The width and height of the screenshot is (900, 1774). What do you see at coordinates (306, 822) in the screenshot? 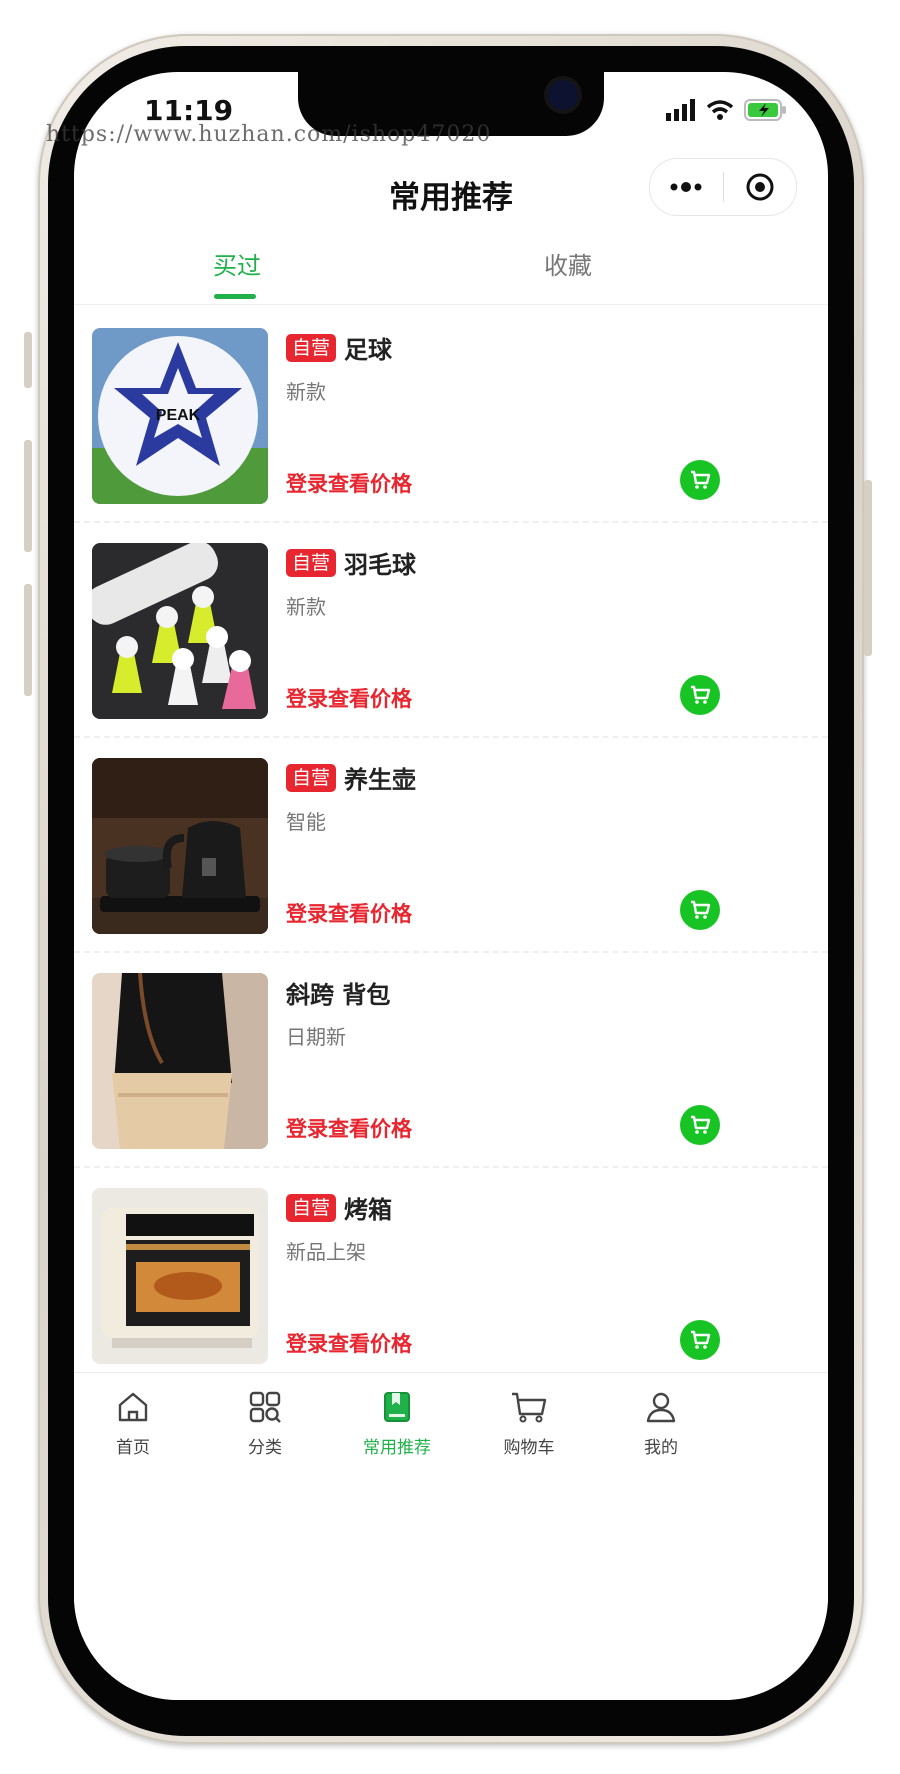
I see `product-subtitle: 智能` at bounding box center [306, 822].